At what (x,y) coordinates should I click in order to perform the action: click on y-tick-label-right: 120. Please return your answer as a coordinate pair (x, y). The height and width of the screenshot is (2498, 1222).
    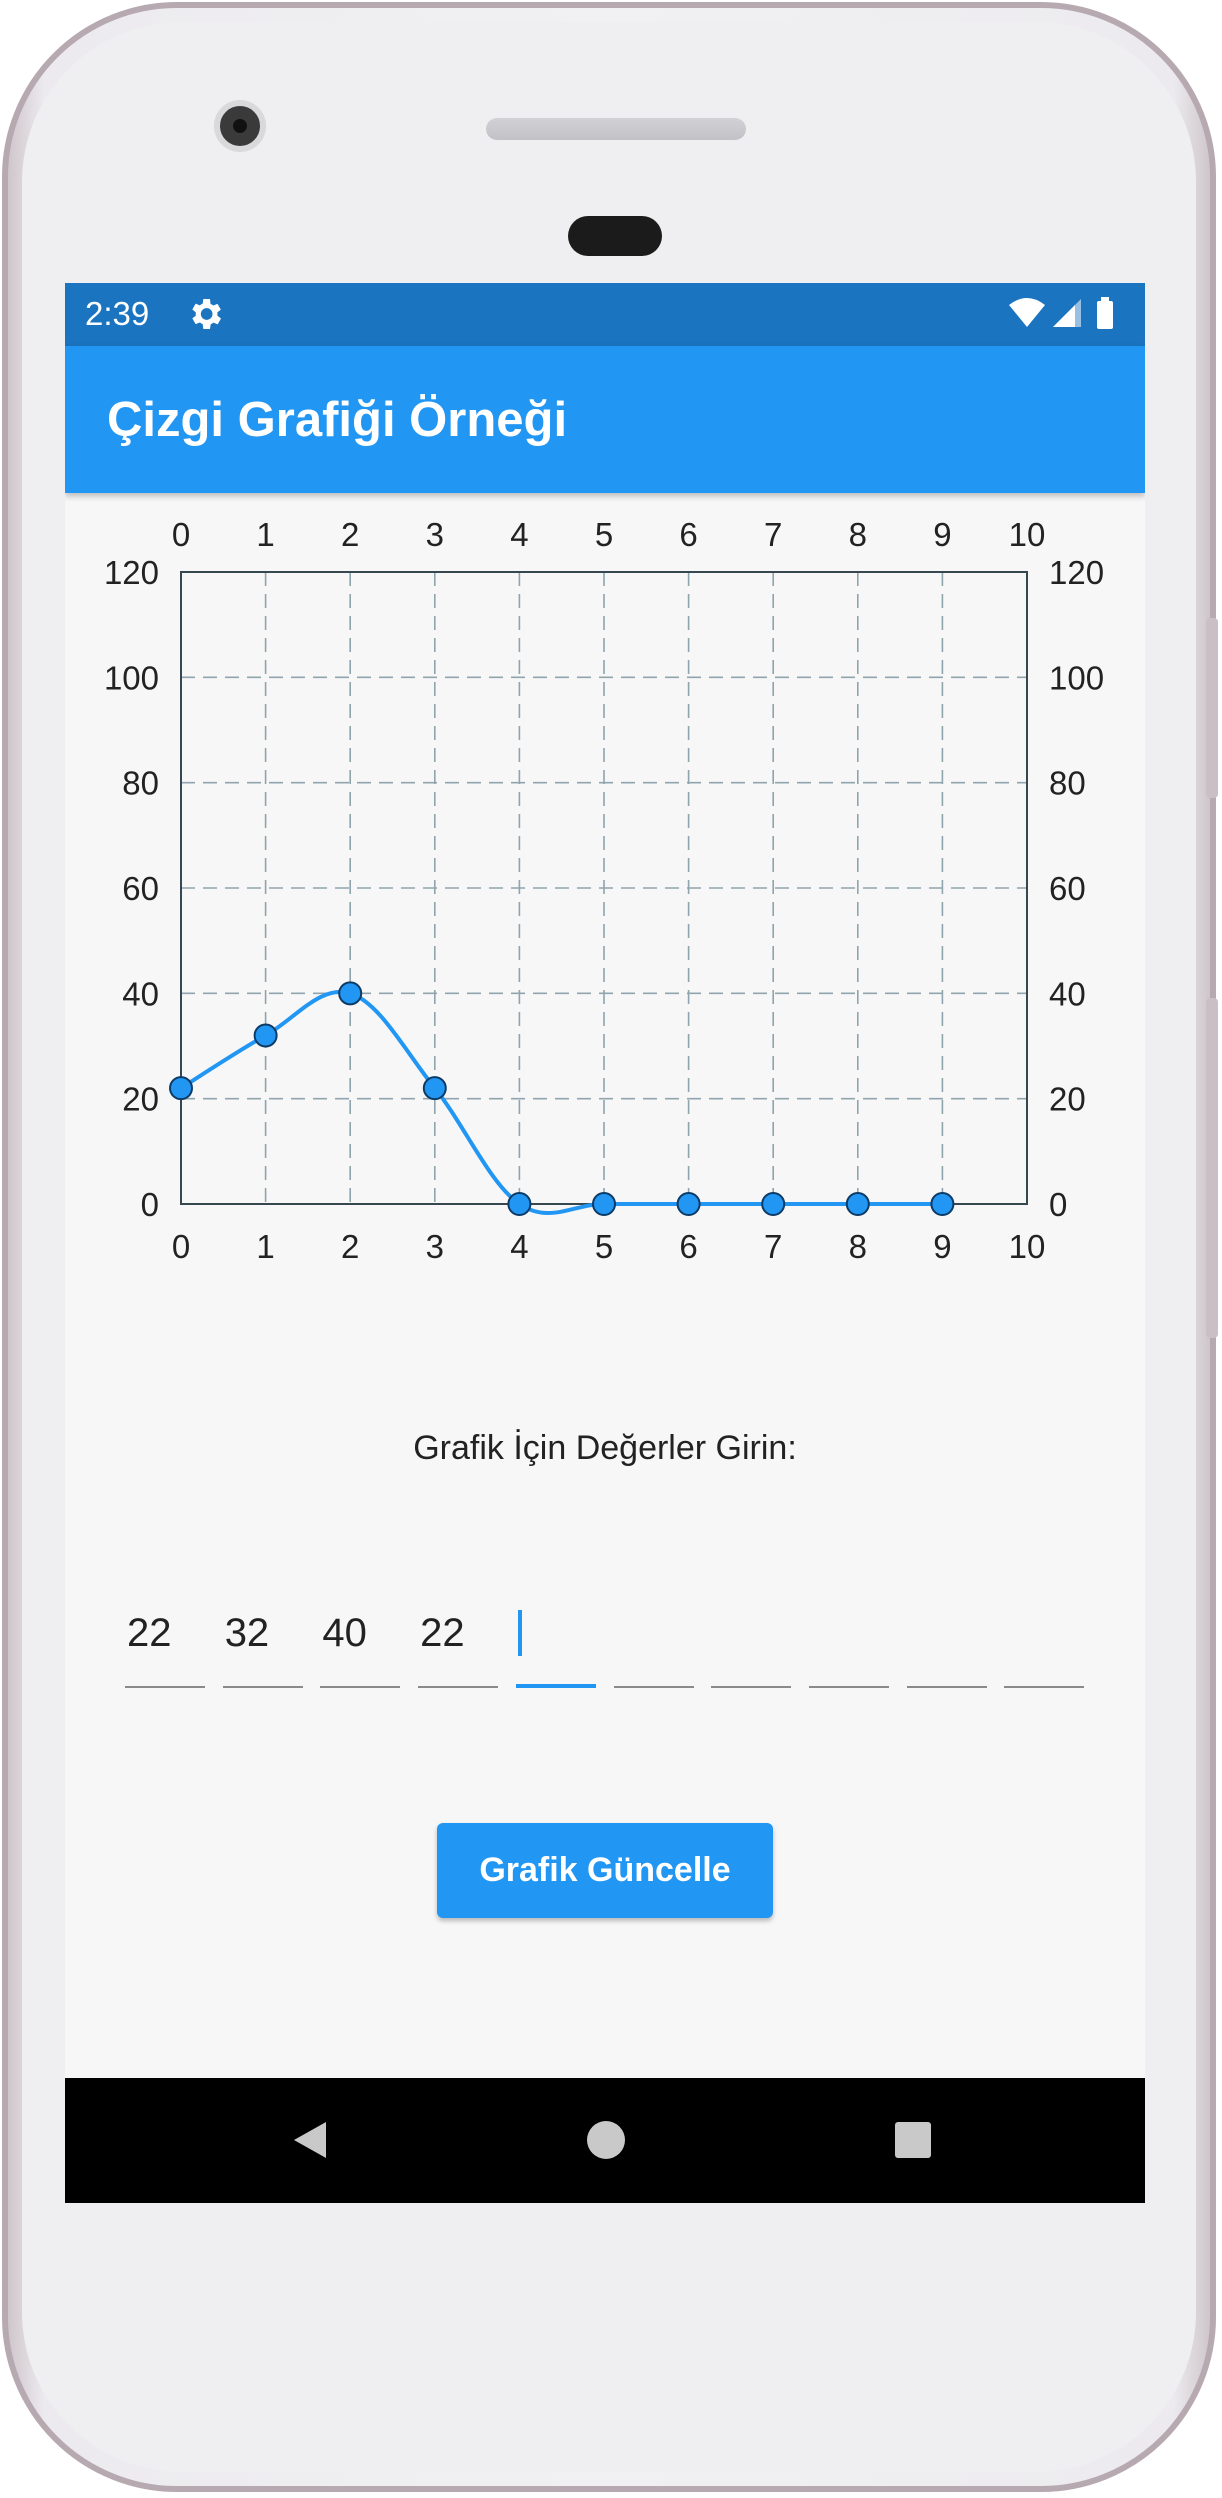
    Looking at the image, I should click on (1076, 572).